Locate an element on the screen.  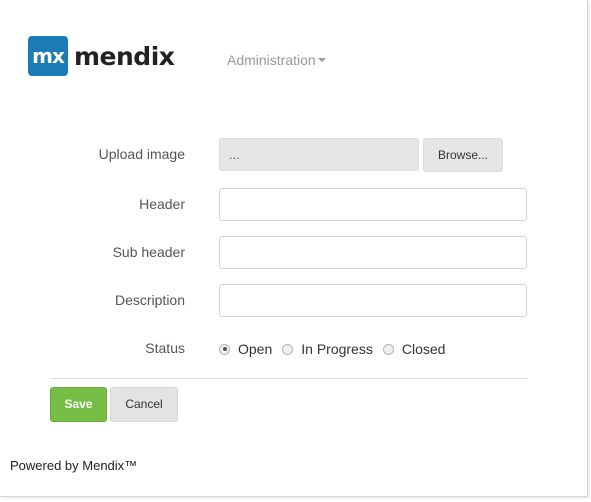
mendix-logo-text: mendix is located at coordinates (124, 56).